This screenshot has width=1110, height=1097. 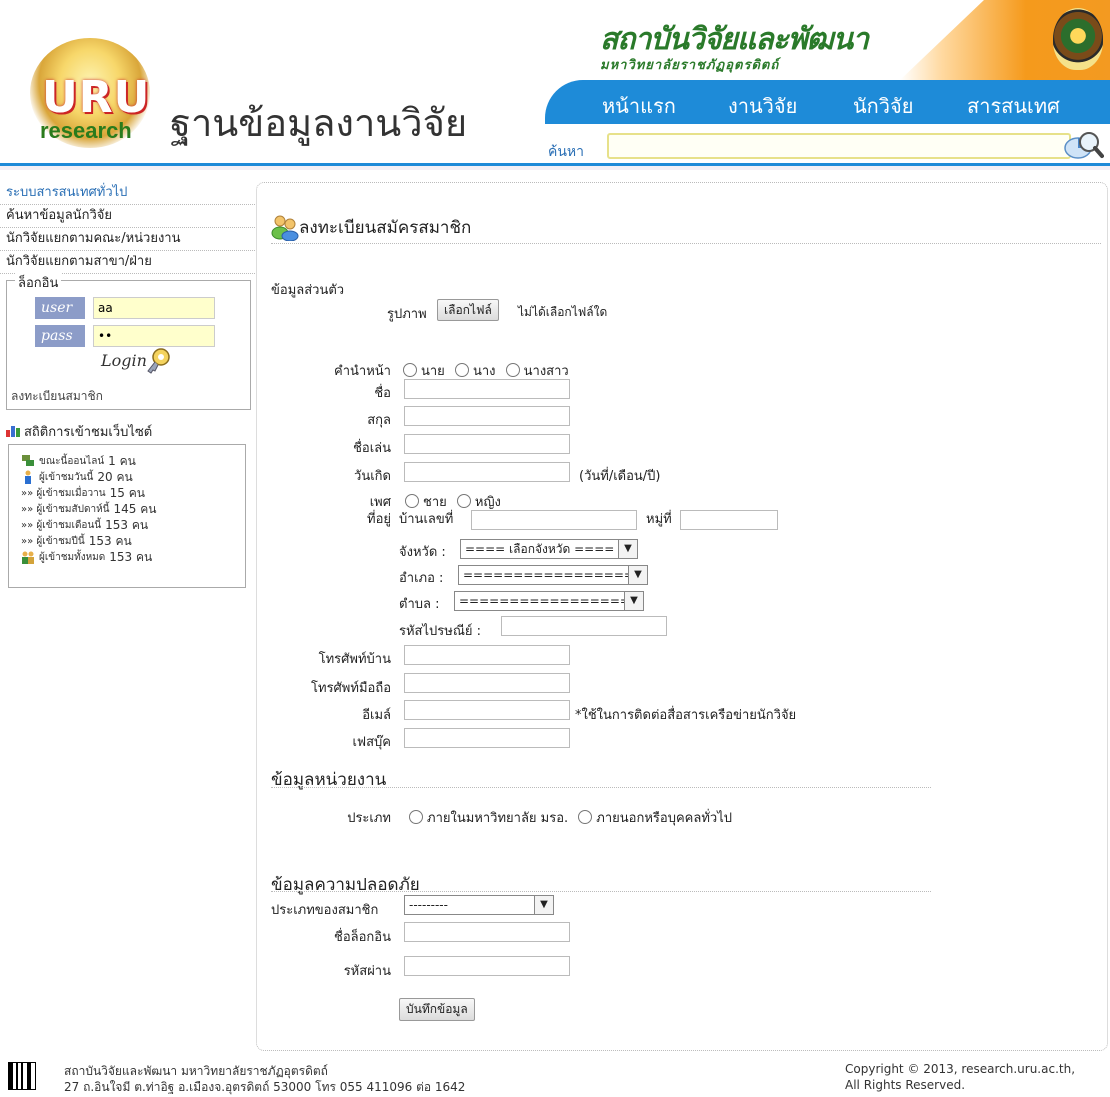 What do you see at coordinates (437, 1009) in the screenshot?
I see `save-button: บันทึกข้อมูล` at bounding box center [437, 1009].